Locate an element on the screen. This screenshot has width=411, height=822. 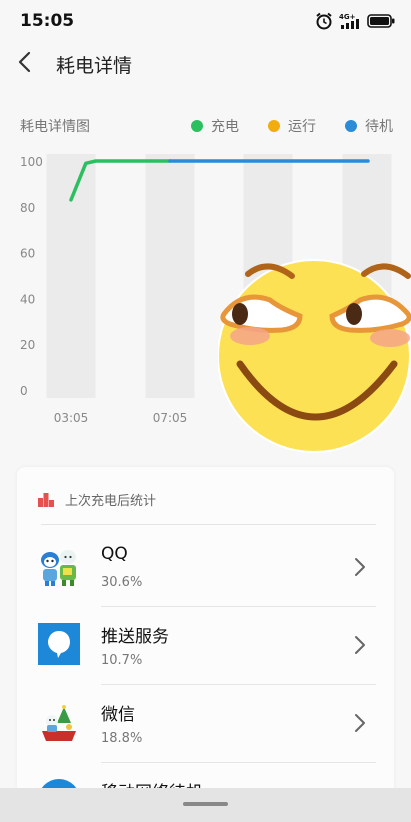
legend-label-standby: 待机 is located at coordinates (379, 127).